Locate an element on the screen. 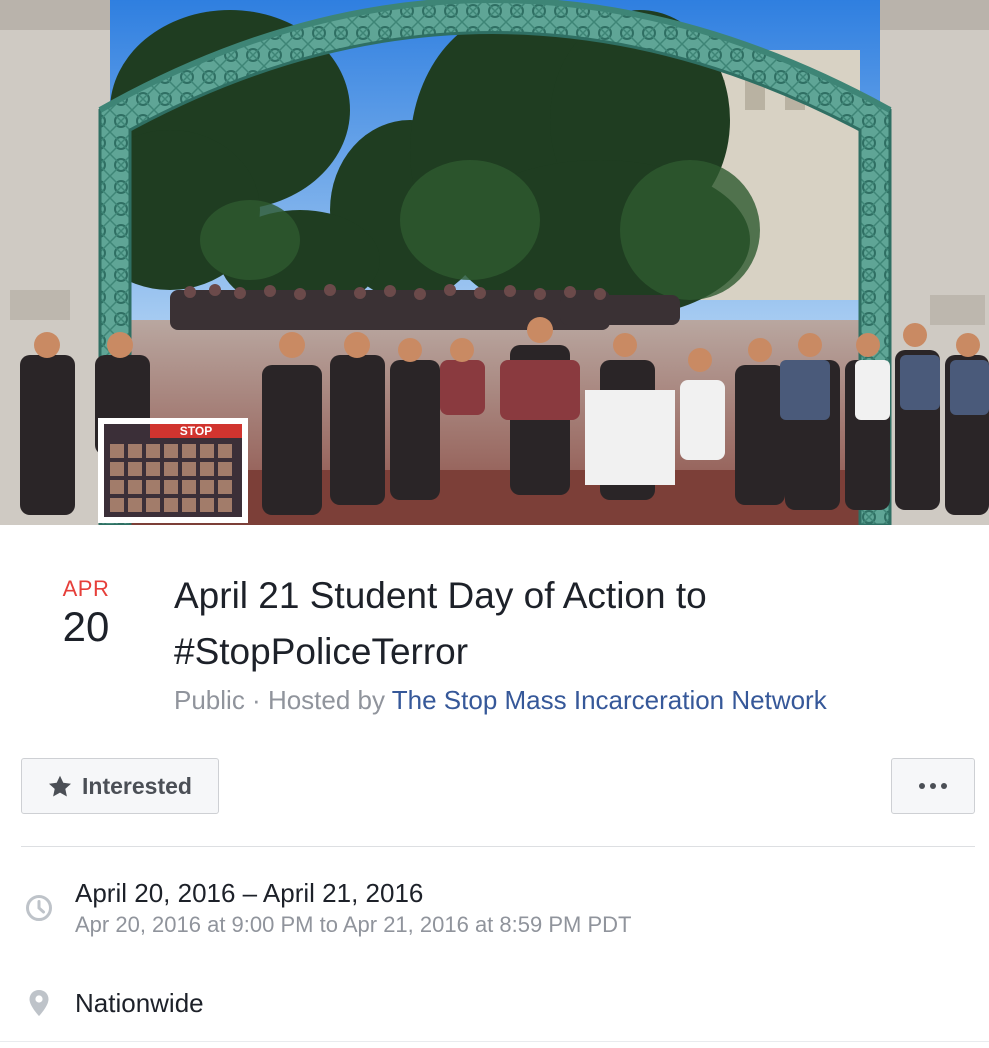 This screenshot has width=989, height=1048. interested-button: Interested is located at coordinates (120, 786).